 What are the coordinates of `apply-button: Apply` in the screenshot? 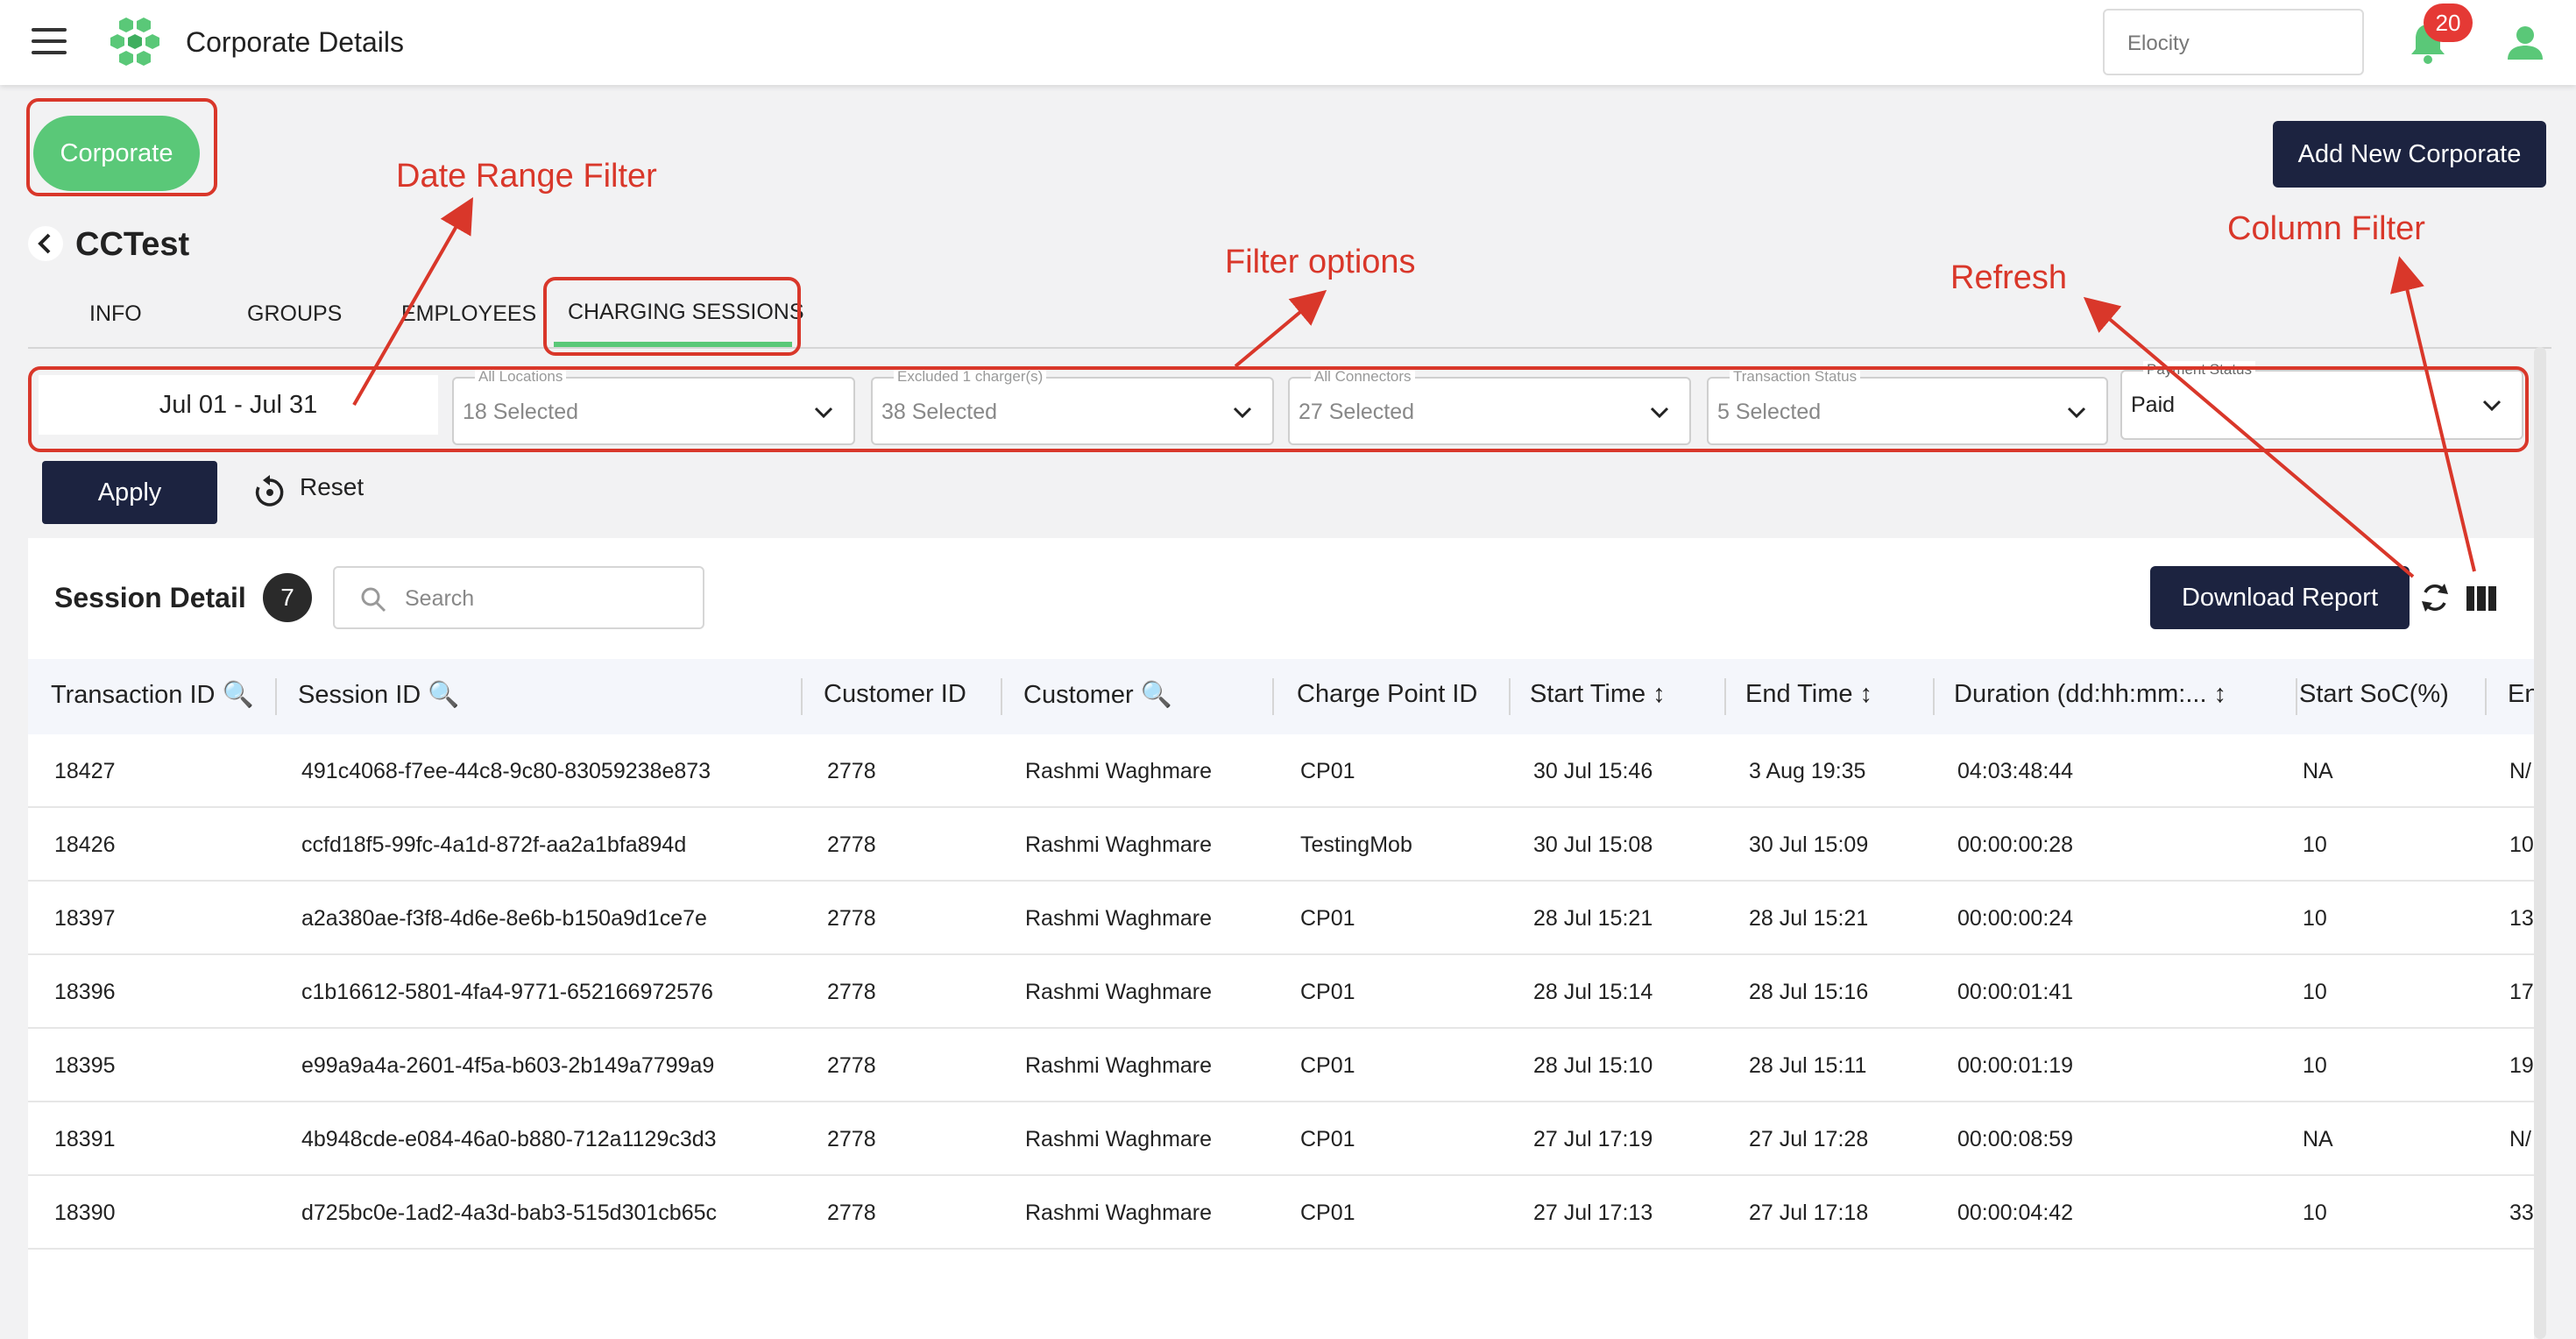 It's located at (129, 493).